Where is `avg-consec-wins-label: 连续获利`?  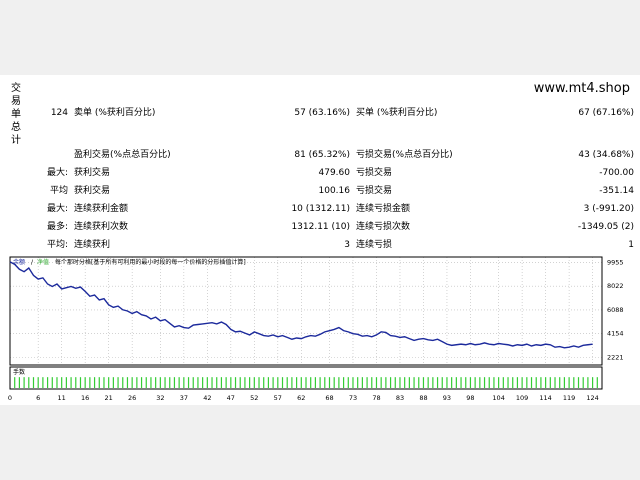
avg-consec-wins-label: 连续获利 is located at coordinates (92, 245).